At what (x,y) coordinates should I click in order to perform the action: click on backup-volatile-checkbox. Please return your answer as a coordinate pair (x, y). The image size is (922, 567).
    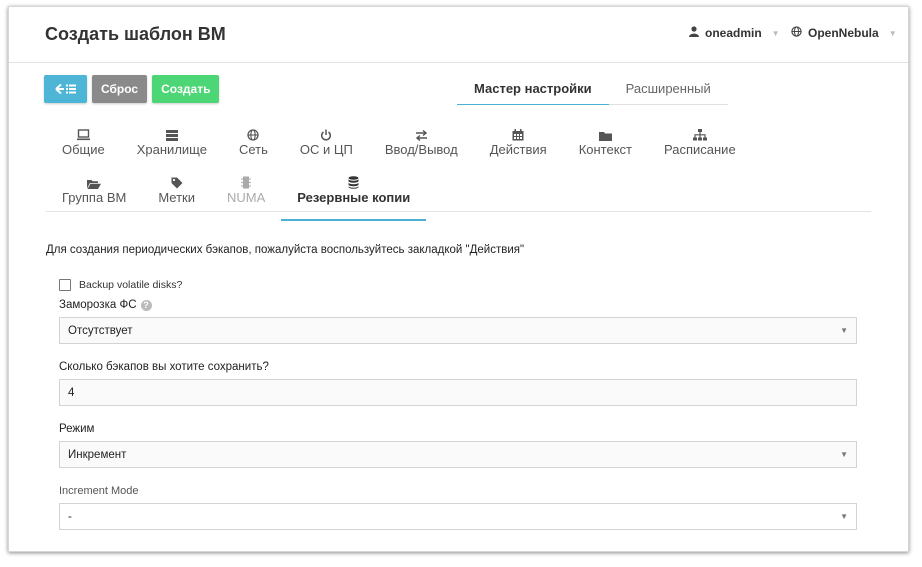
    Looking at the image, I should click on (65, 285).